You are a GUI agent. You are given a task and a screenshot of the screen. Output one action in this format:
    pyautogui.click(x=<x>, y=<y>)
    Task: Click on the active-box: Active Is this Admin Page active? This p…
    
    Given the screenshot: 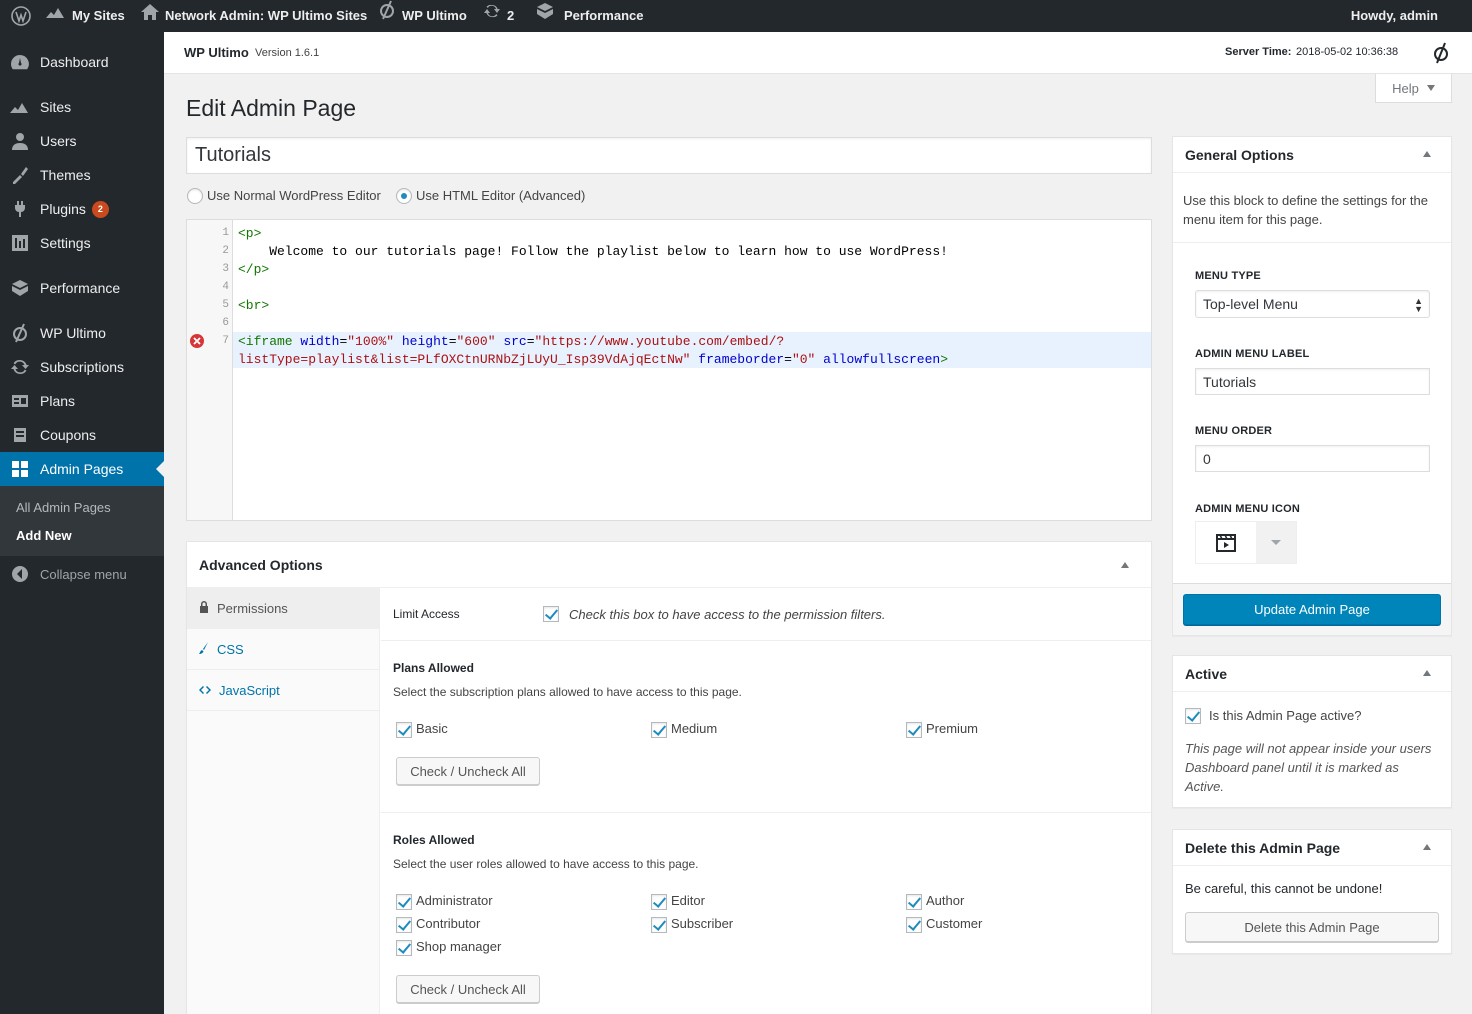 What is the action you would take?
    pyautogui.click(x=1312, y=731)
    